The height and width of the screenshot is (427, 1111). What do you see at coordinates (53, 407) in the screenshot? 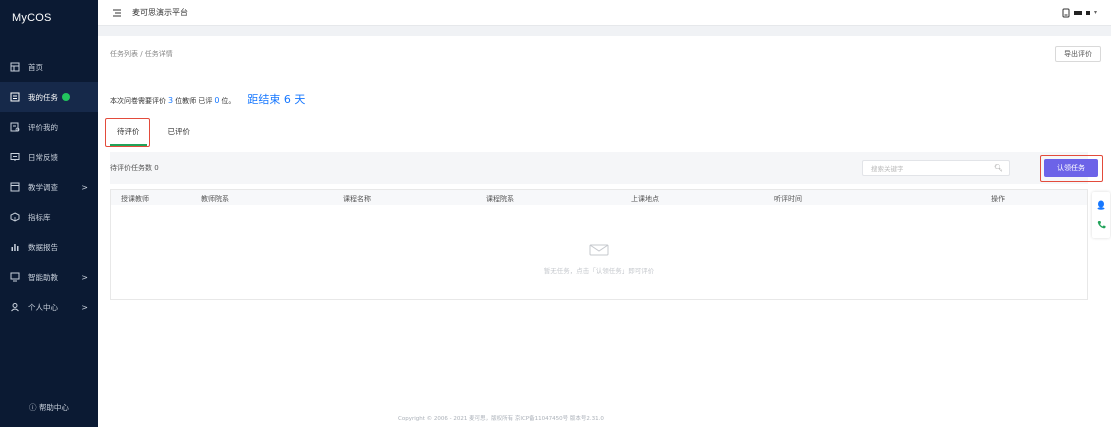
I see `help-label: 帮助中心` at bounding box center [53, 407].